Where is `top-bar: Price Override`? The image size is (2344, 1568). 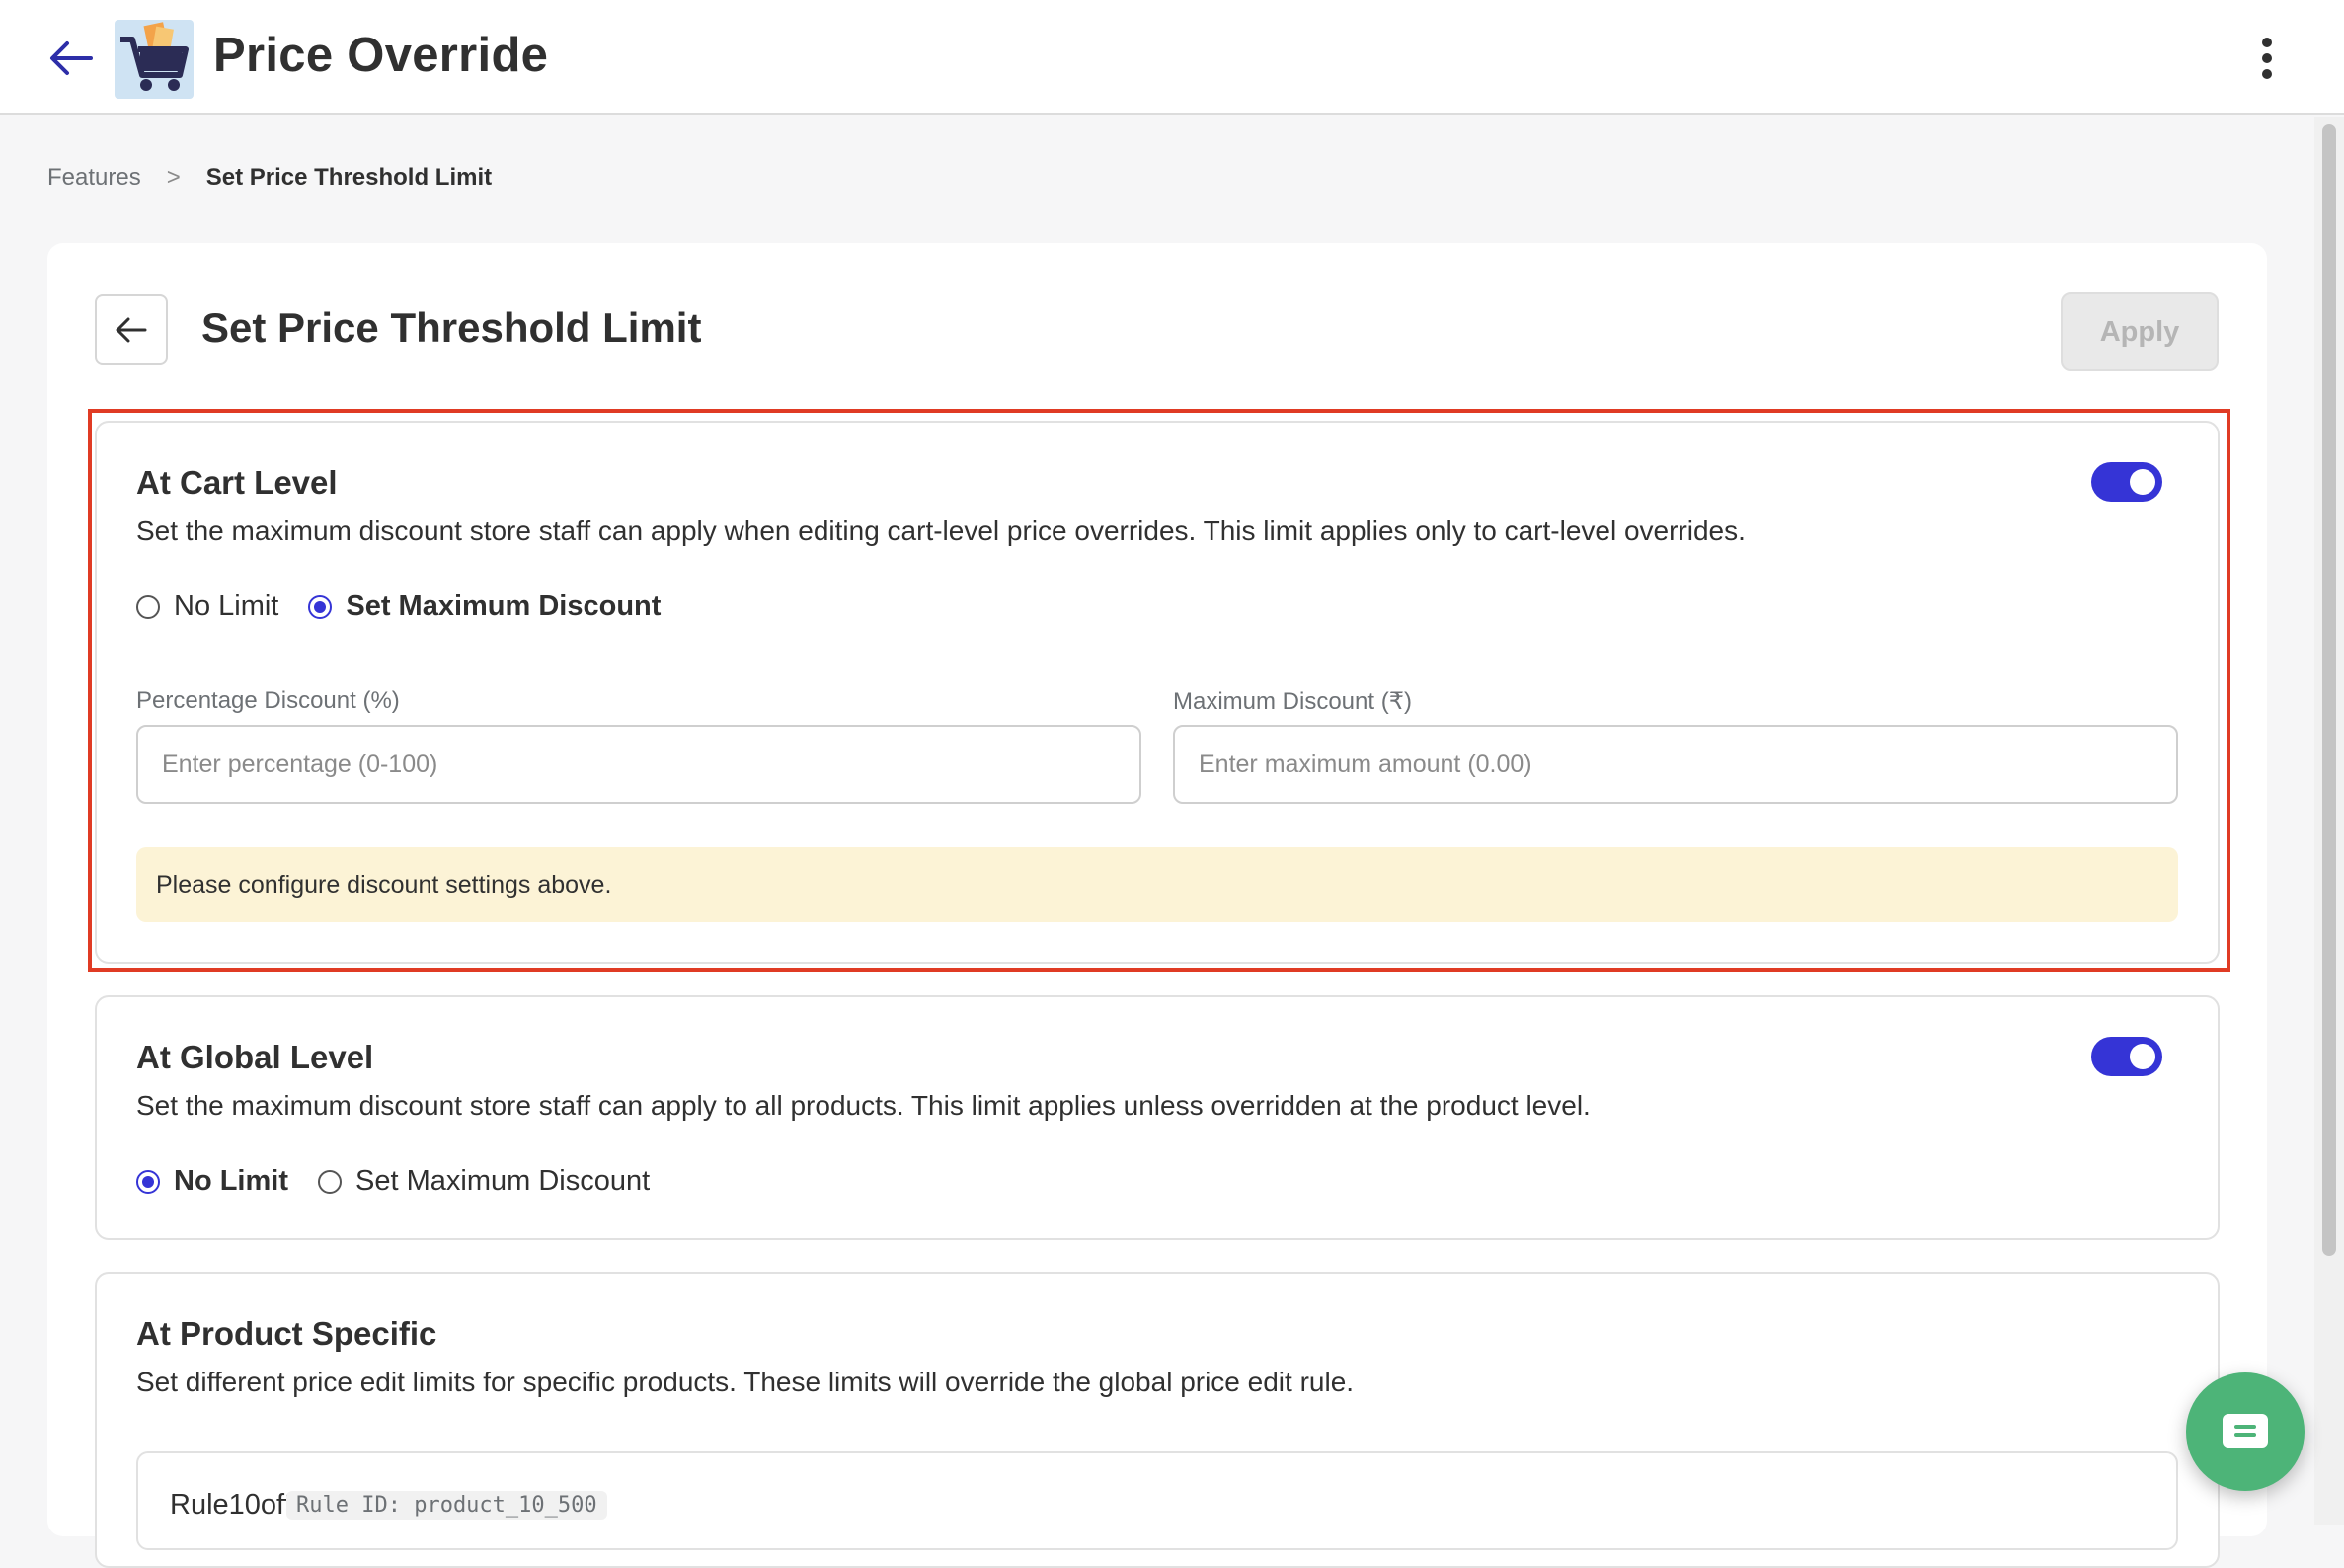
top-bar: Price Override is located at coordinates (1172, 57).